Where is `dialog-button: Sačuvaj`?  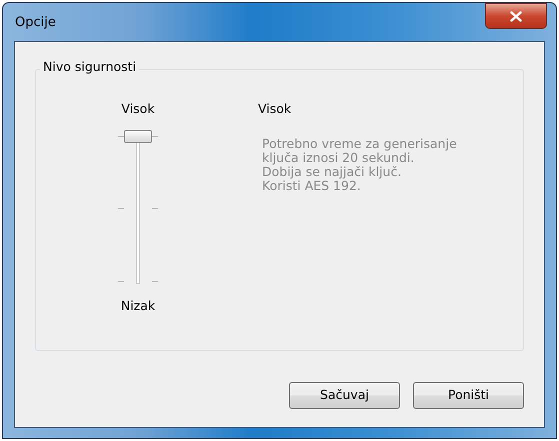 dialog-button: Sačuvaj is located at coordinates (344, 395).